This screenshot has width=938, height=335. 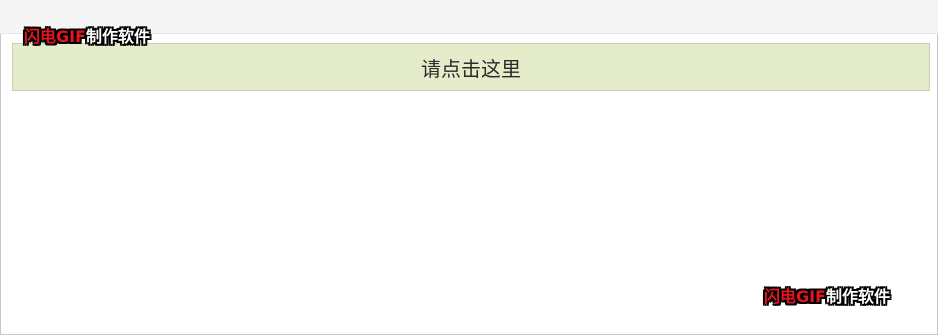 I want to click on click-here-label: 请点击这里, so click(x=471, y=68).